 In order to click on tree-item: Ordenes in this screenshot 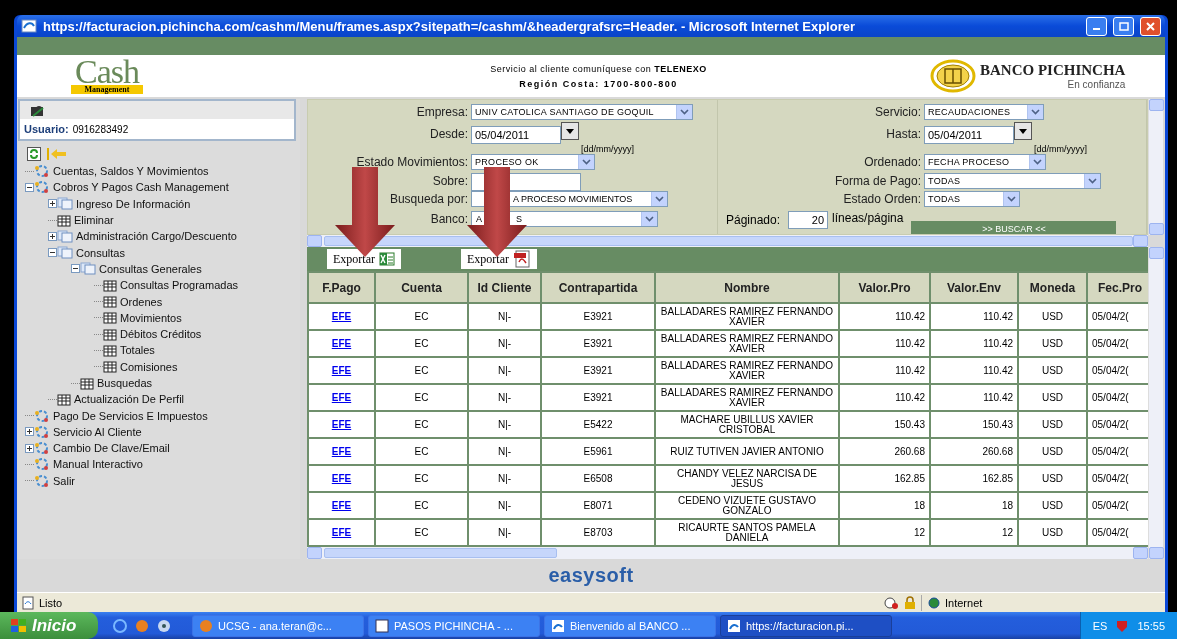, I will do `click(141, 301)`.